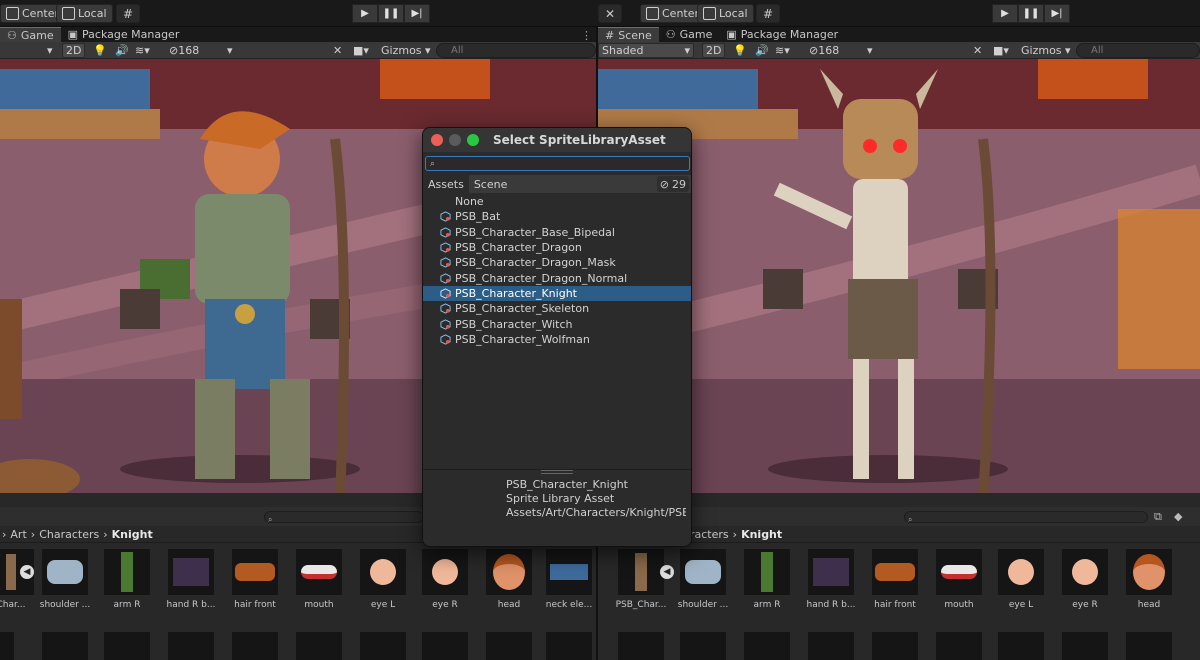 Image resolution: width=1200 pixels, height=660 pixels. Describe the element at coordinates (557, 323) in the screenshot. I see `list-item: PSB_Character_Witch` at that location.